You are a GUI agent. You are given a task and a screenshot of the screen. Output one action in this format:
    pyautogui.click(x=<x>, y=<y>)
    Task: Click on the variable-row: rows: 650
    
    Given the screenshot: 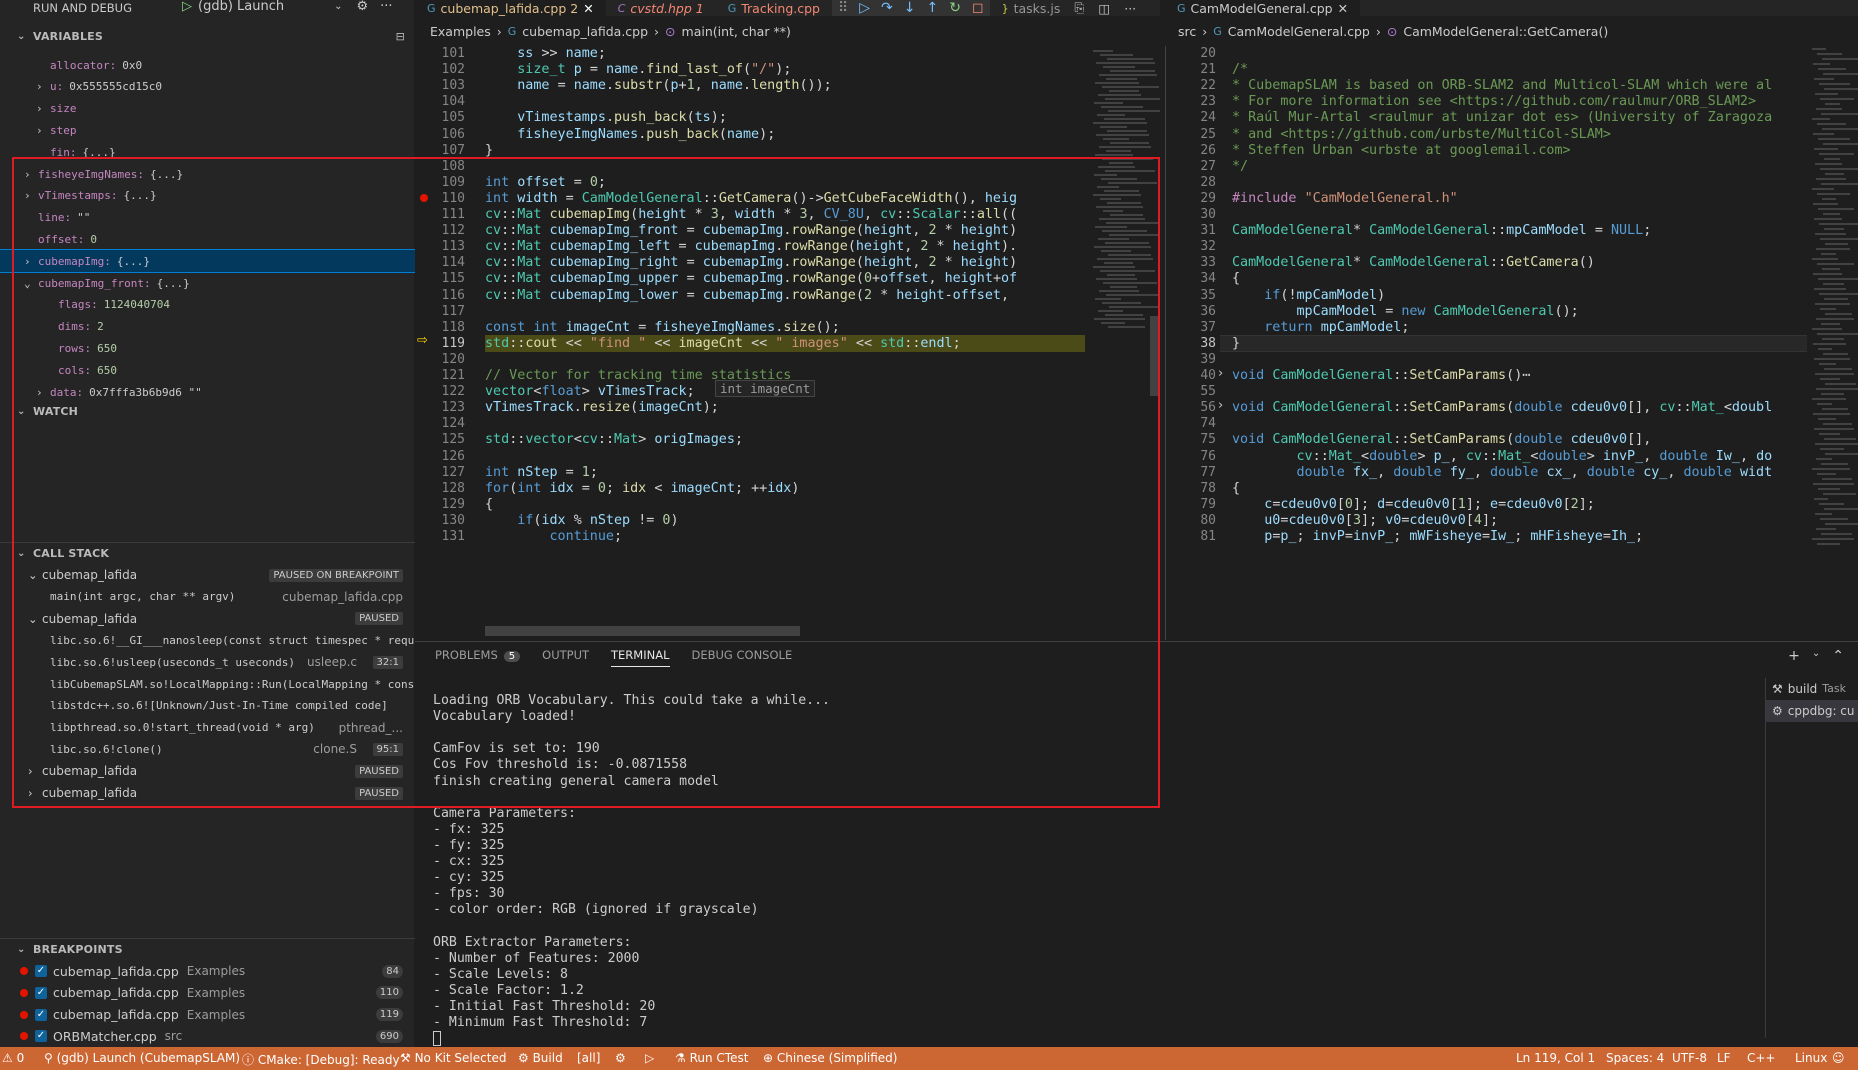 What is the action you would take?
    pyautogui.click(x=207, y=348)
    